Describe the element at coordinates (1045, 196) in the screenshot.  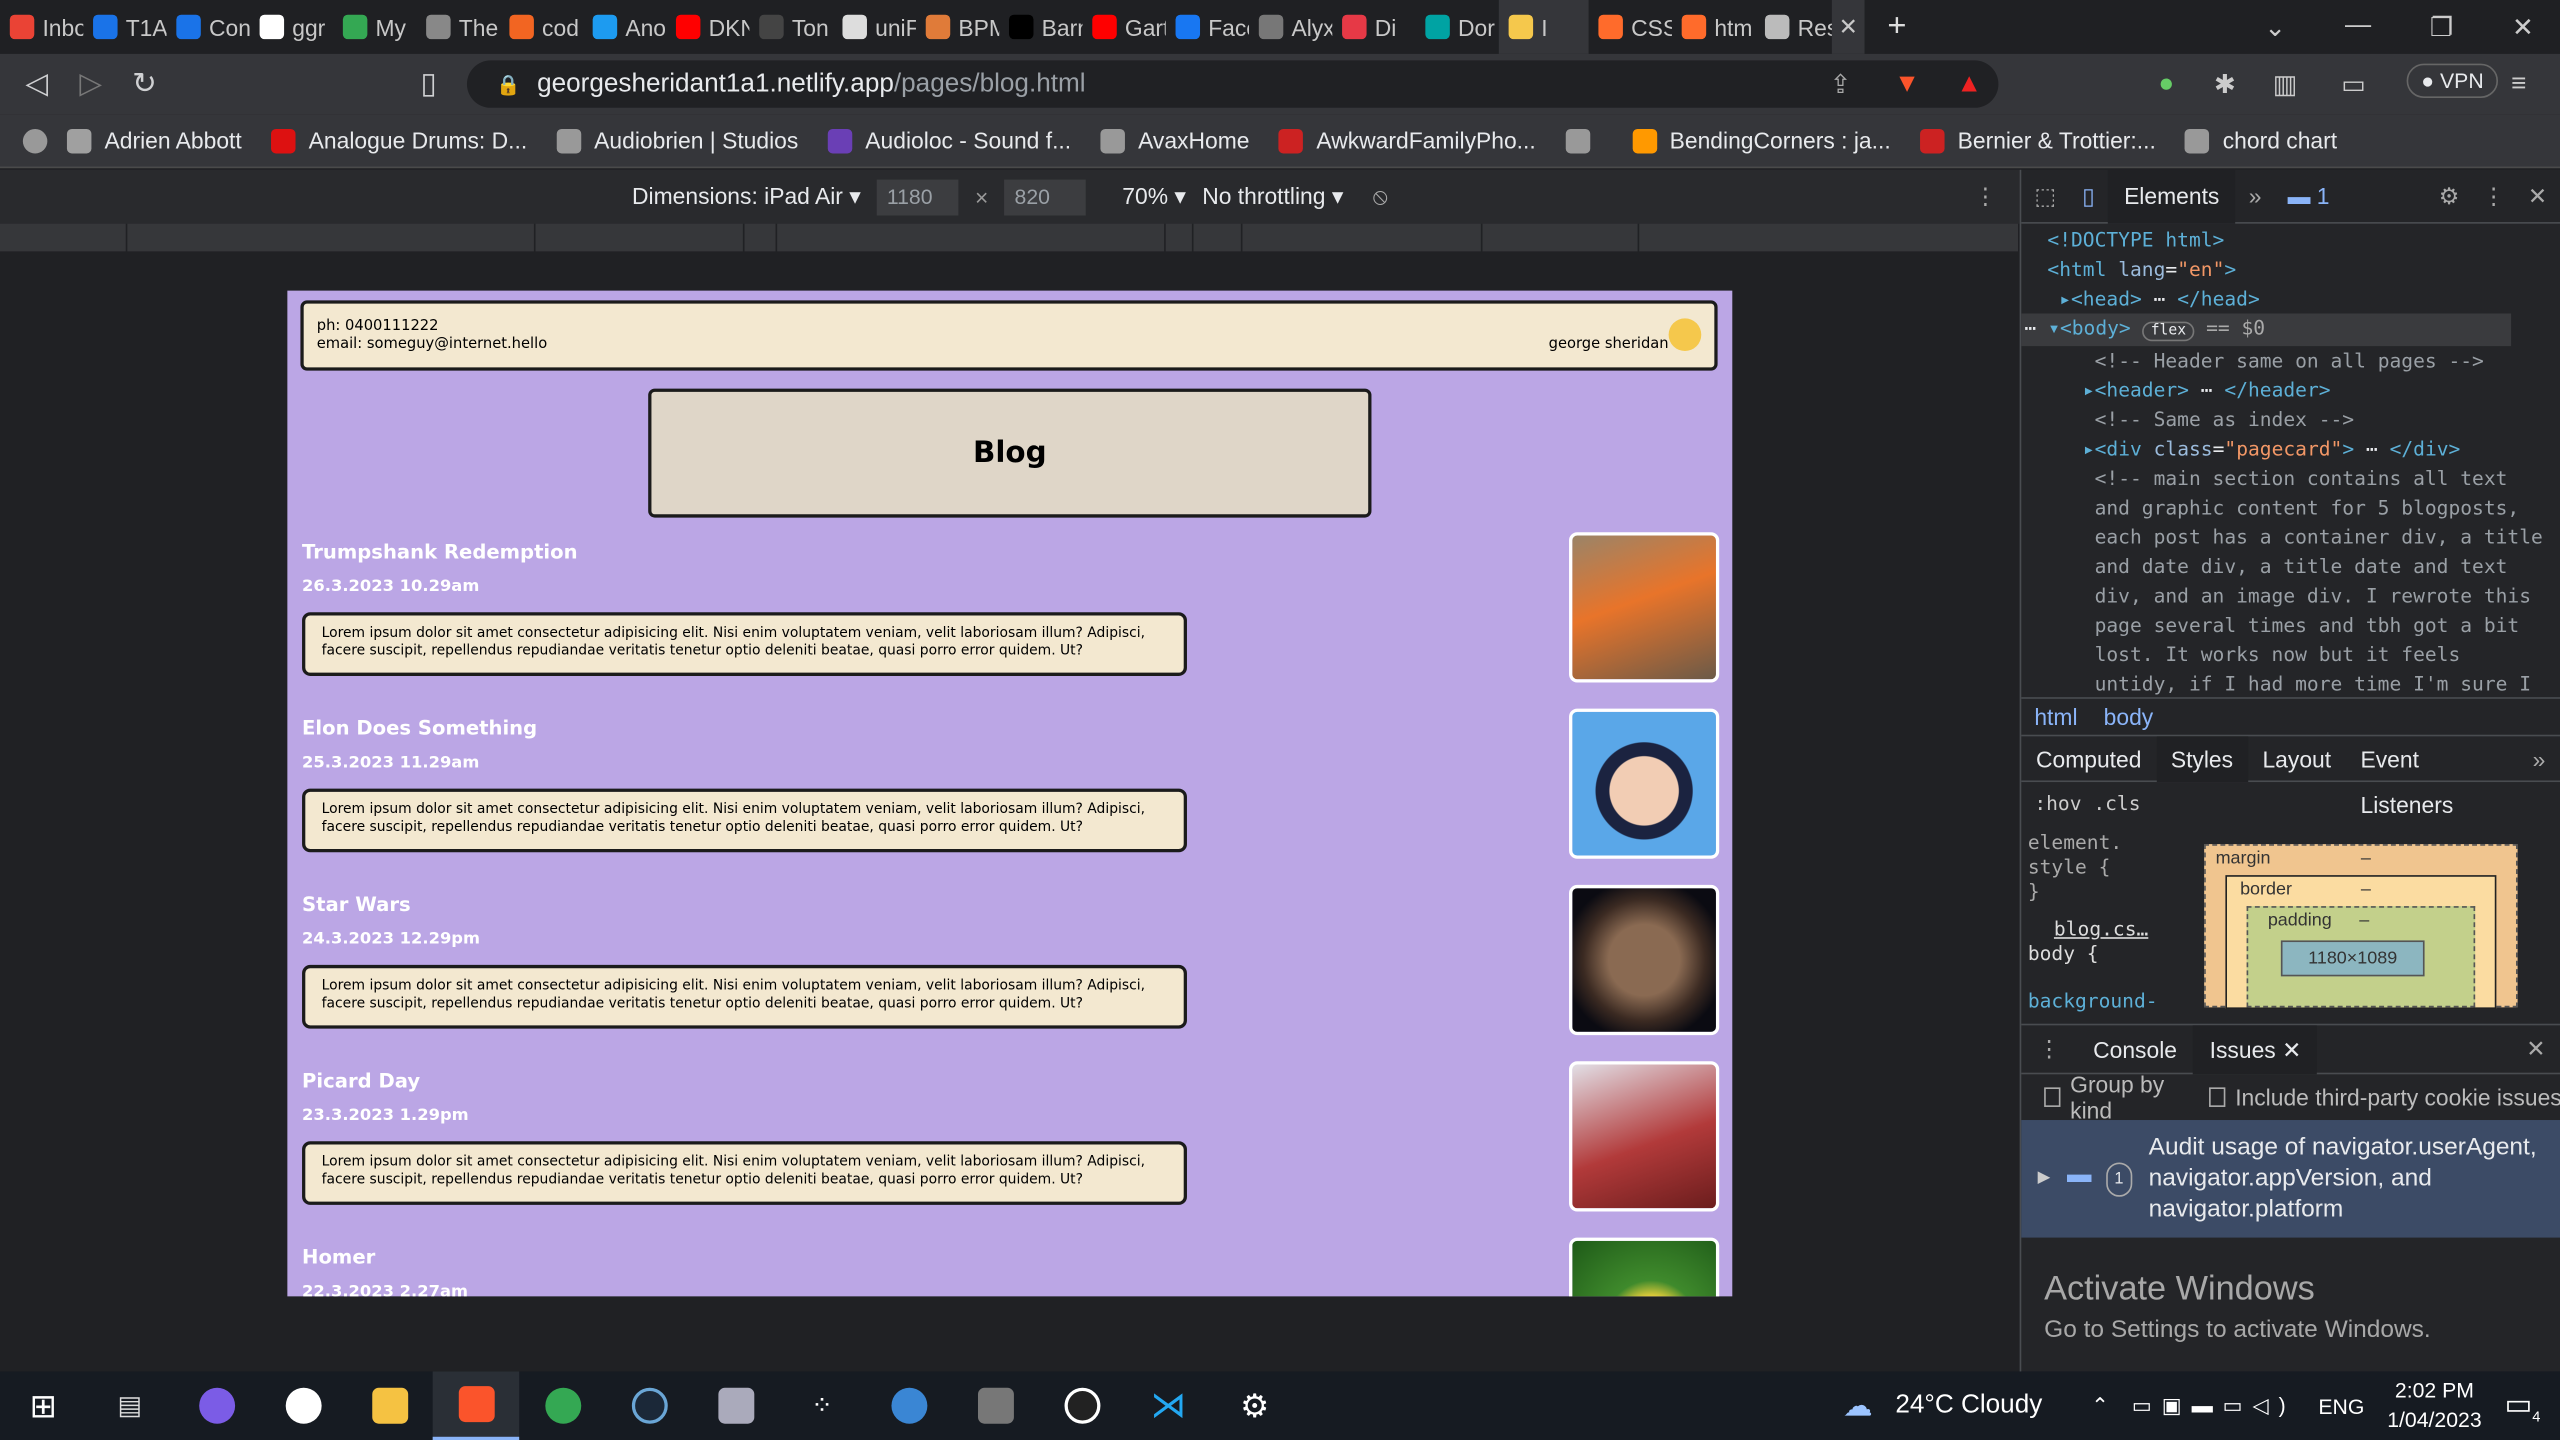
I see `device-height-input: 820` at that location.